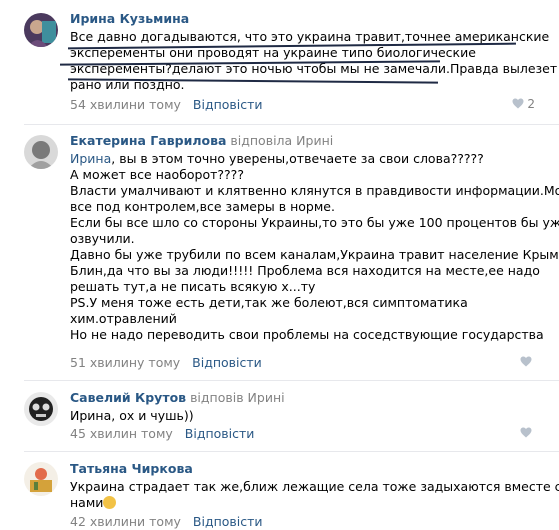  I want to click on author-line: Савелий Крутов відповів Ирині, so click(177, 398).